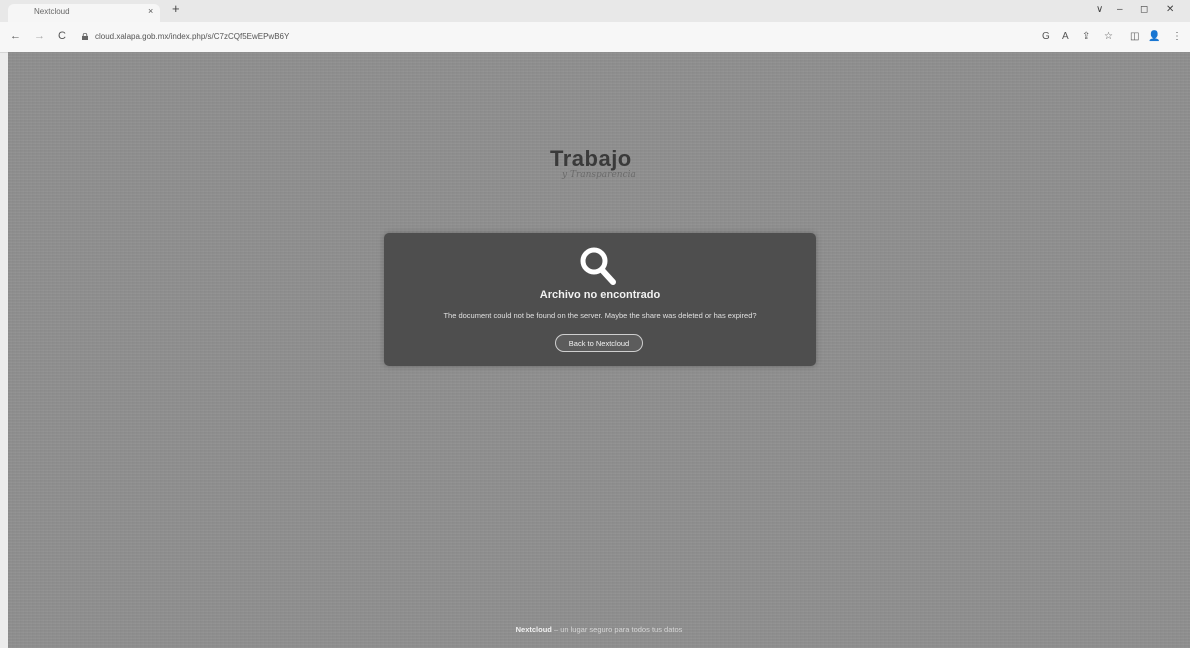 The image size is (1190, 648). Describe the element at coordinates (52, 11) in the screenshot. I see `tab-title: Nextcloud` at that location.